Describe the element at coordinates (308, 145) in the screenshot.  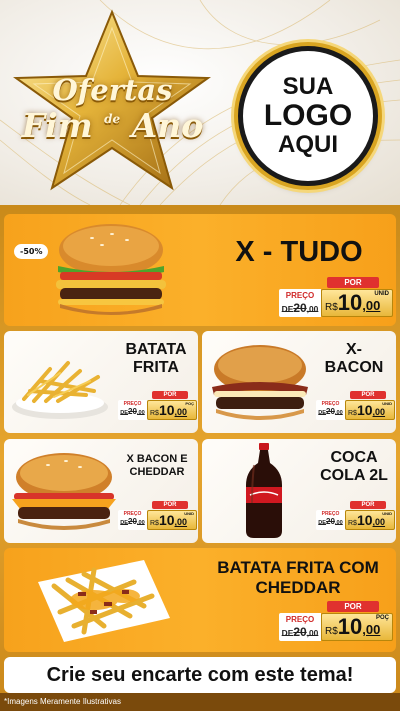
I see `logo-line3: AQUI` at that location.